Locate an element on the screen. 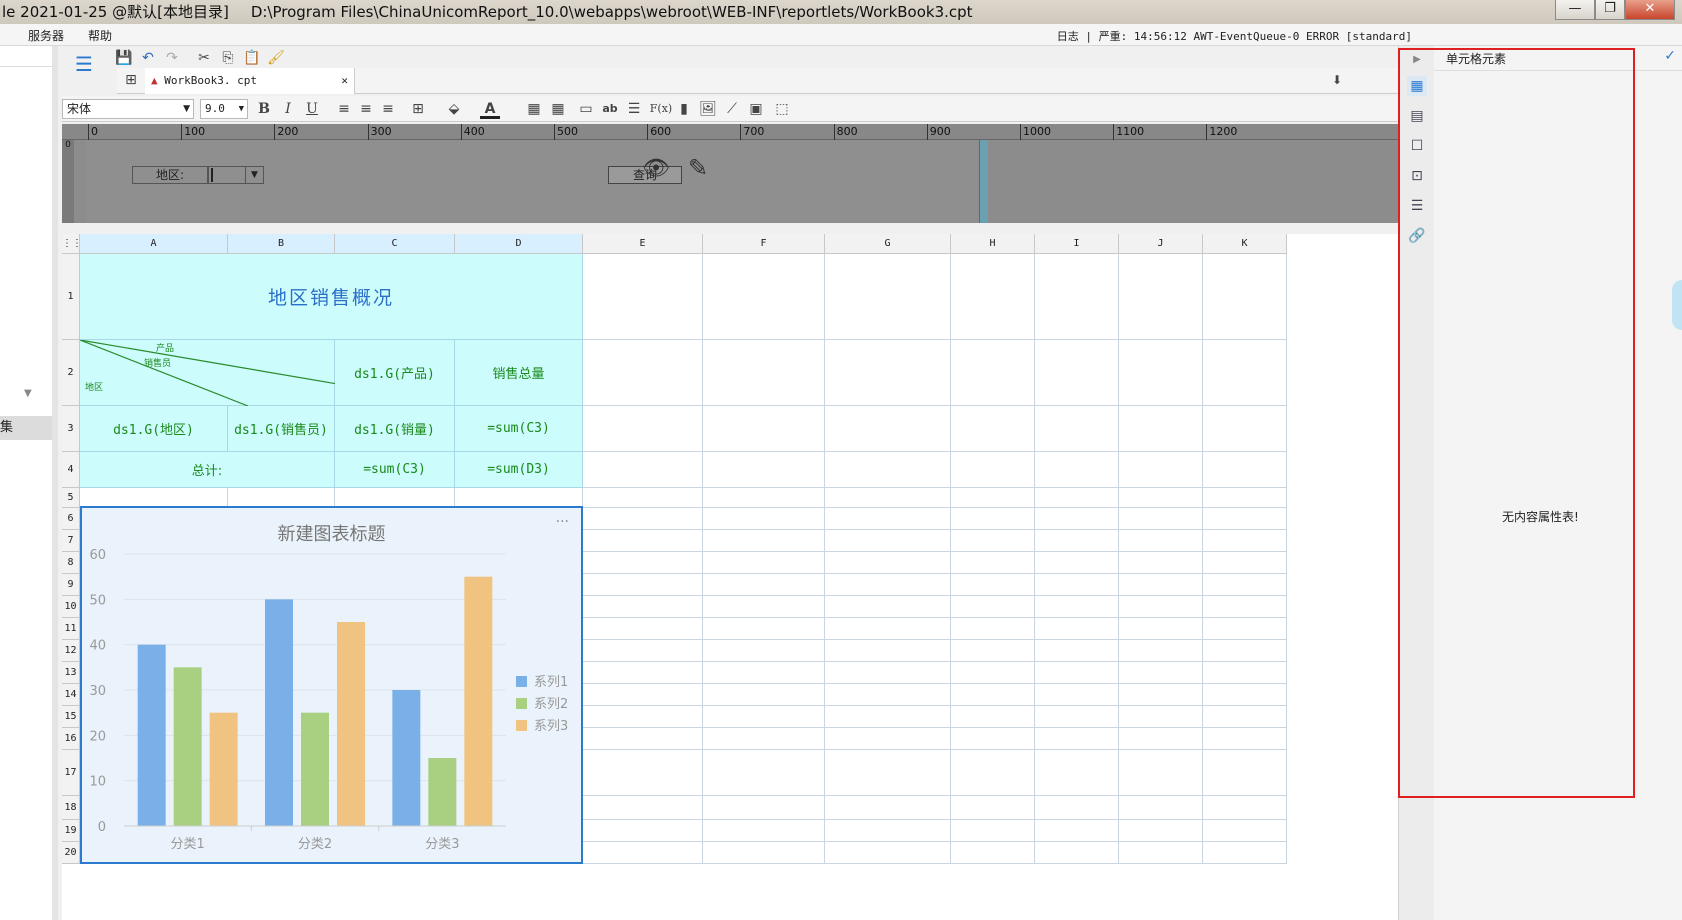 This screenshot has width=1682, height=920. cell-a3: ds1.G(地区) is located at coordinates (154, 429).